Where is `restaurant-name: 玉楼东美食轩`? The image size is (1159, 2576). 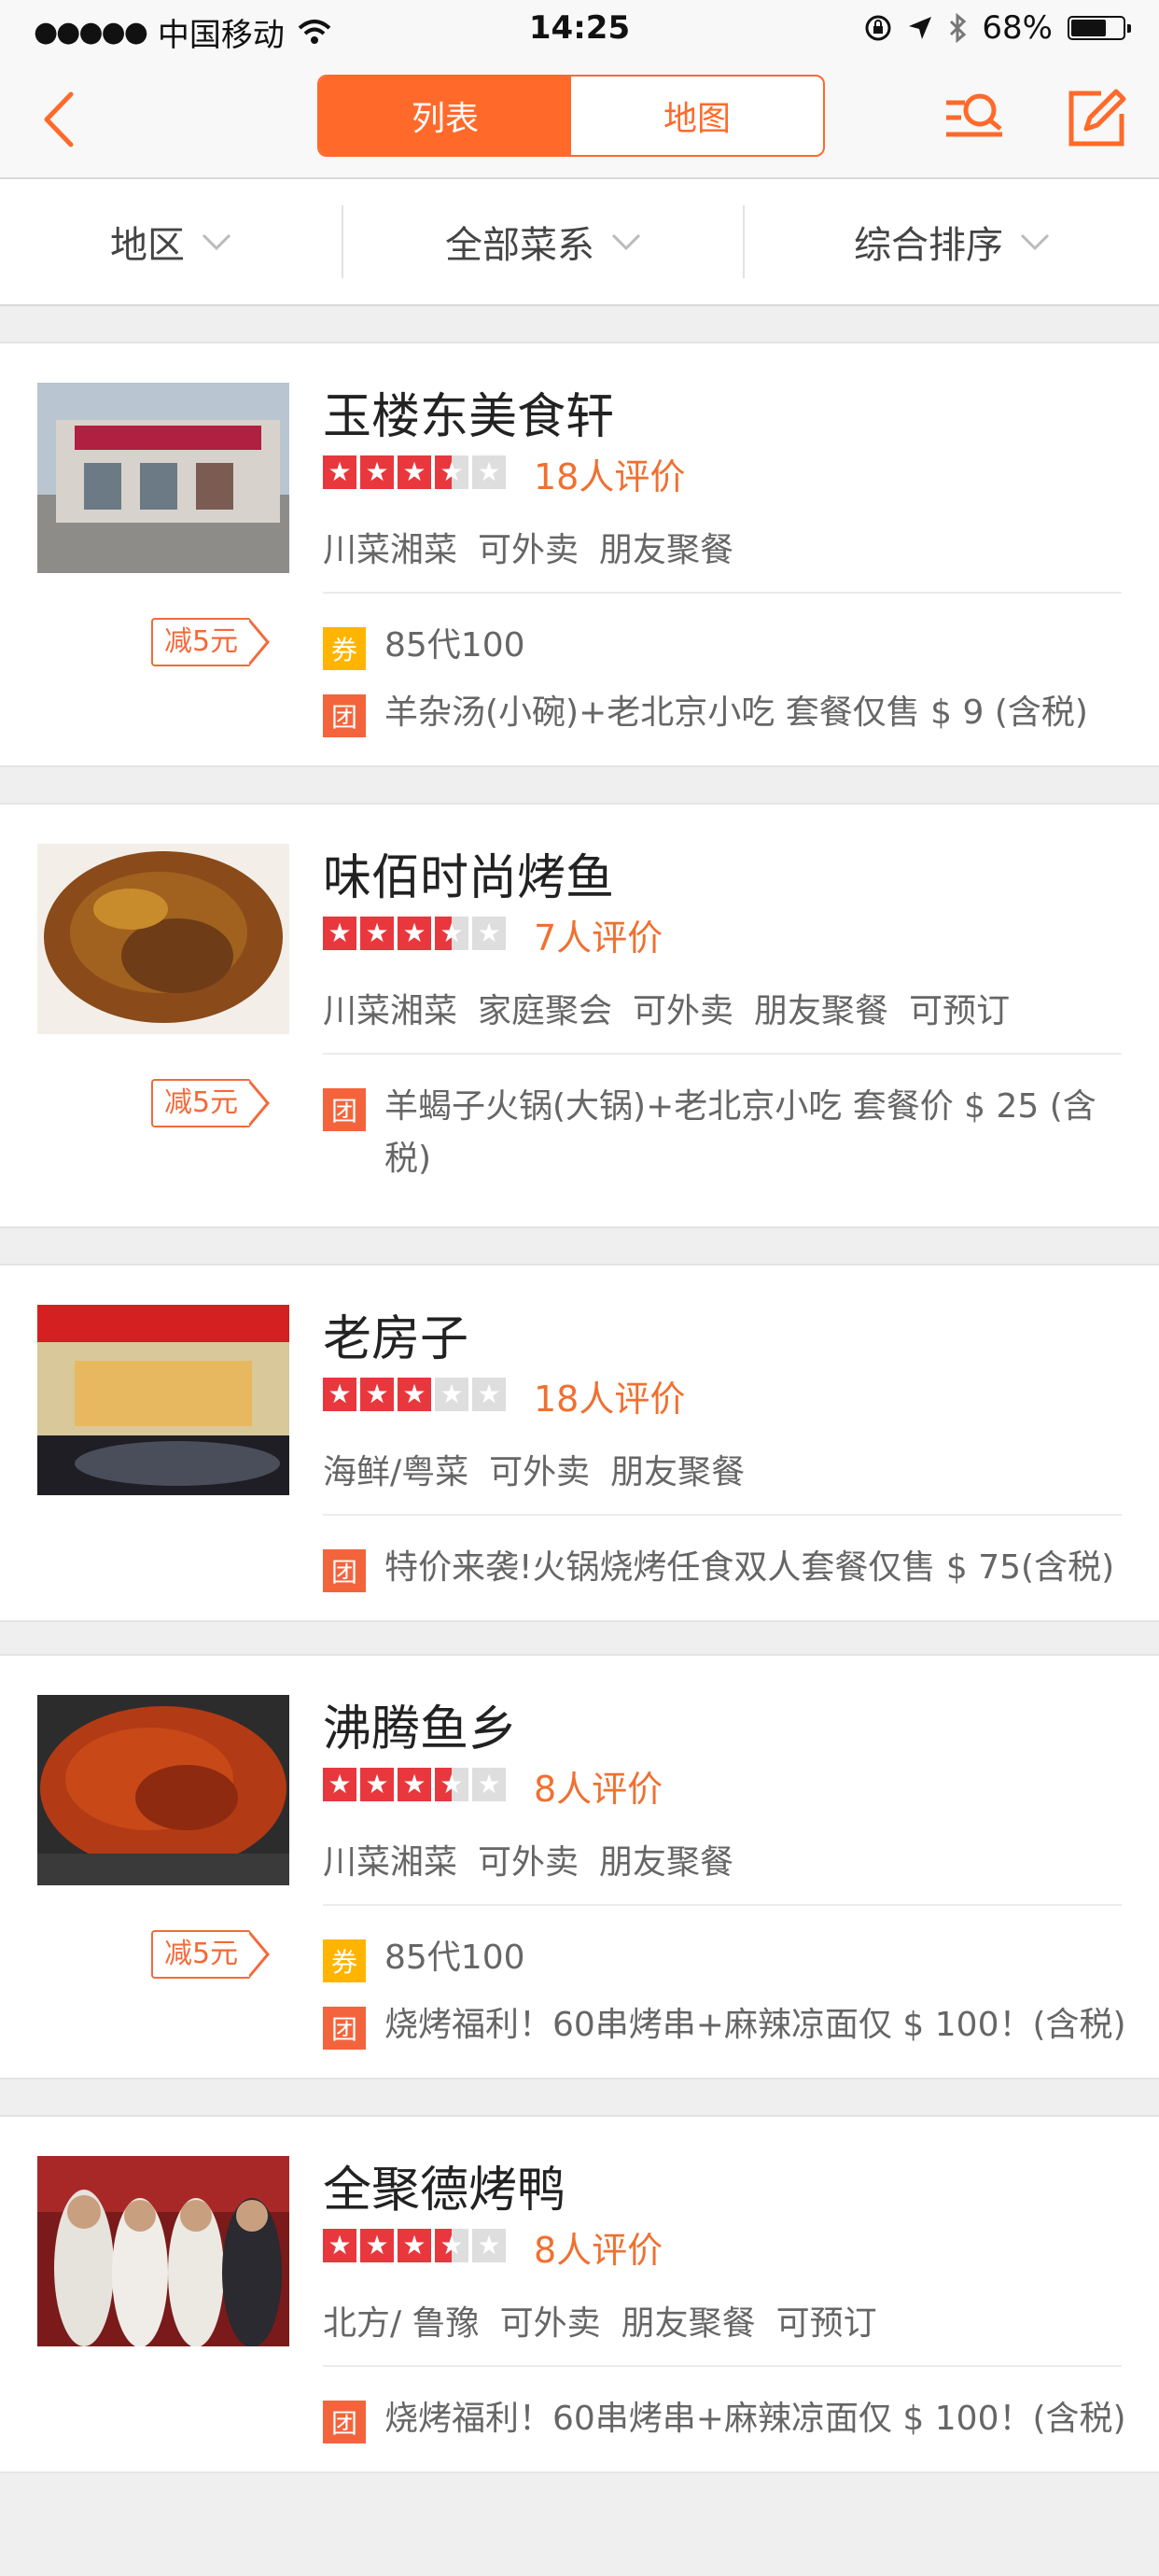
restaurant-name: 玉楼东美食轩 is located at coordinates (469, 417).